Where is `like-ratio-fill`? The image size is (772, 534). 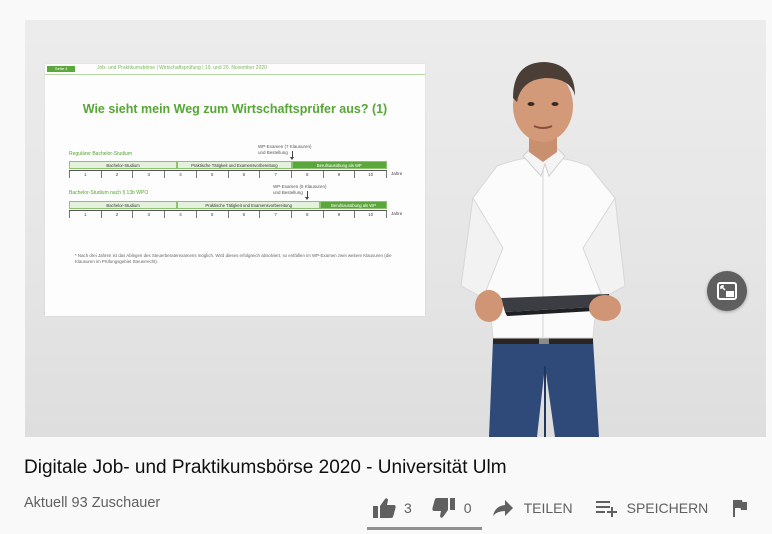
like-ratio-fill is located at coordinates (424, 528).